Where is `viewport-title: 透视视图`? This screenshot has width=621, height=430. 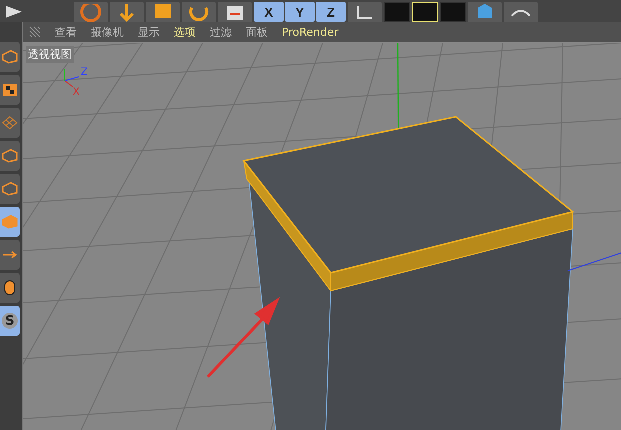 viewport-title: 透视视图 is located at coordinates (50, 54).